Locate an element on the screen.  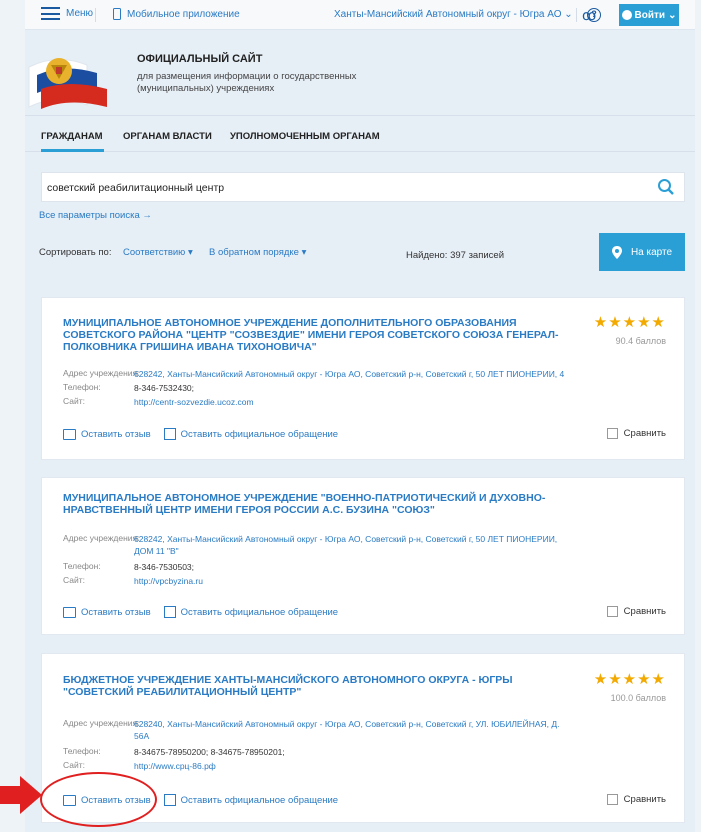
site-link: http://vpcbyzina.ru is located at coordinates (349, 581).